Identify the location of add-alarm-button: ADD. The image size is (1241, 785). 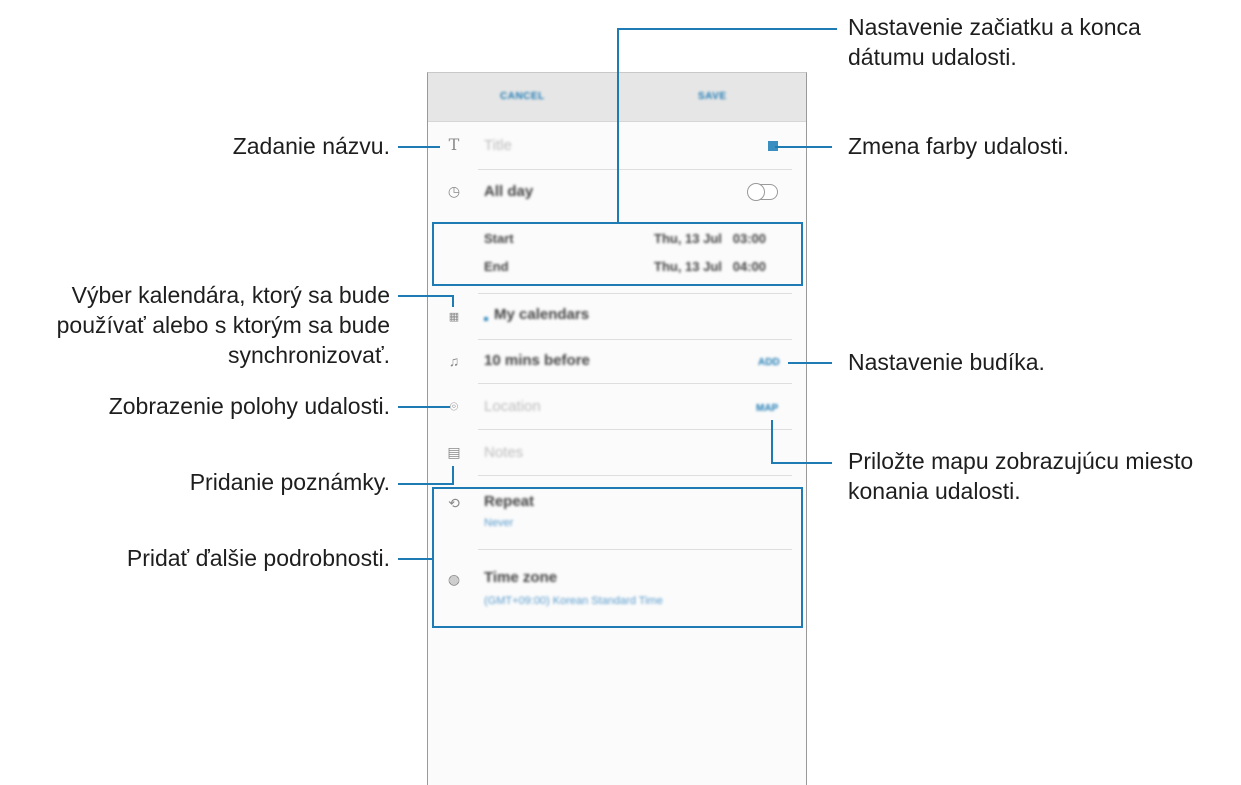
(769, 362).